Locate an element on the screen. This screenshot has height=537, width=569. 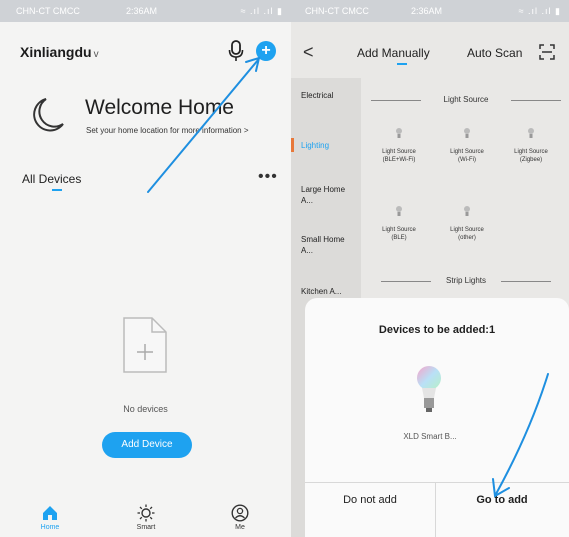
section-title: Light Source is located at coordinates (466, 99).